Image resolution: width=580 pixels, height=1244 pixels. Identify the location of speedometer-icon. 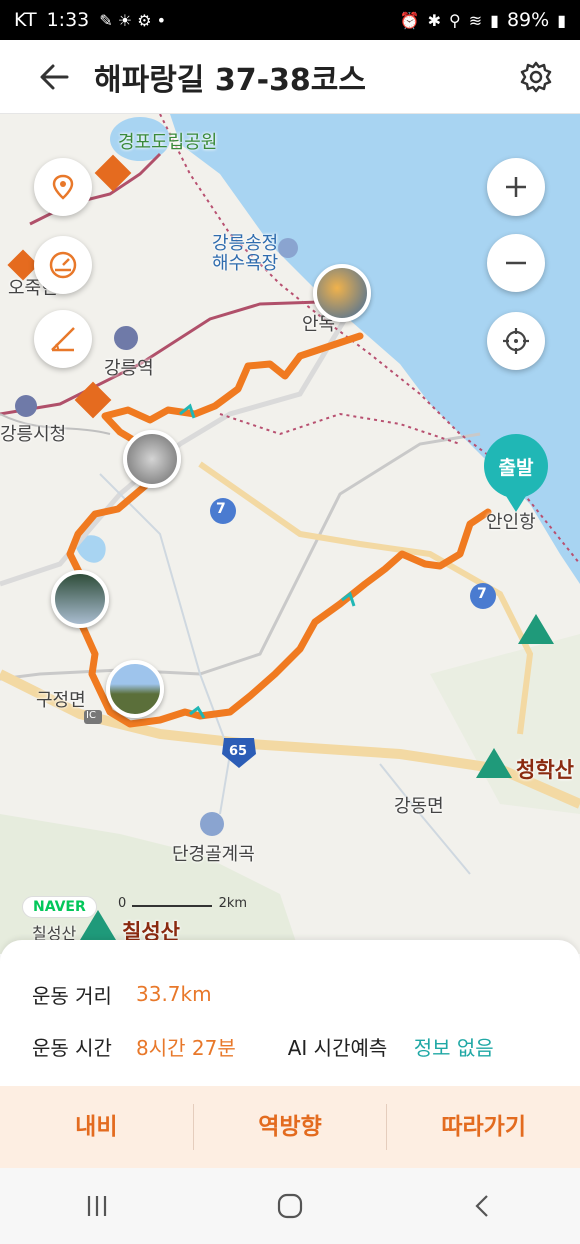
(63, 265).